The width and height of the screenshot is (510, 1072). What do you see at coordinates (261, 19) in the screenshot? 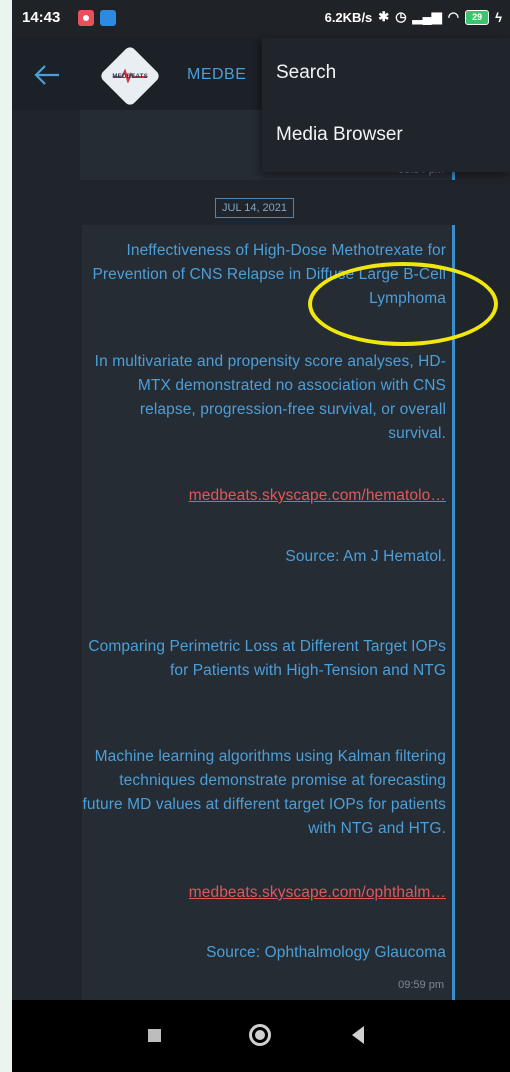
I see `status-bar: 14:43 6.2KB/s ✱ ◷ ▂▄▆ ◠ 29 ϟ` at bounding box center [261, 19].